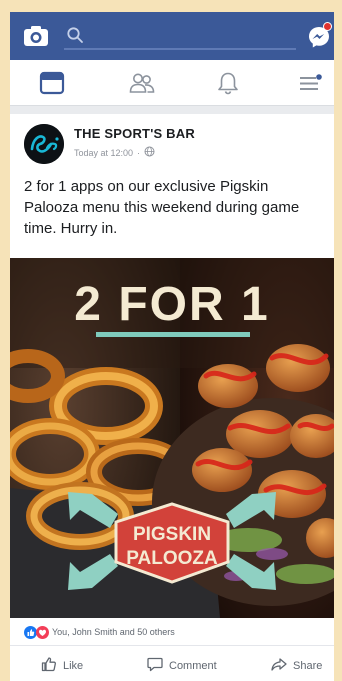 The height and width of the screenshot is (681, 342). What do you see at coordinates (172, 83) in the screenshot?
I see `navigation-bar` at bounding box center [172, 83].